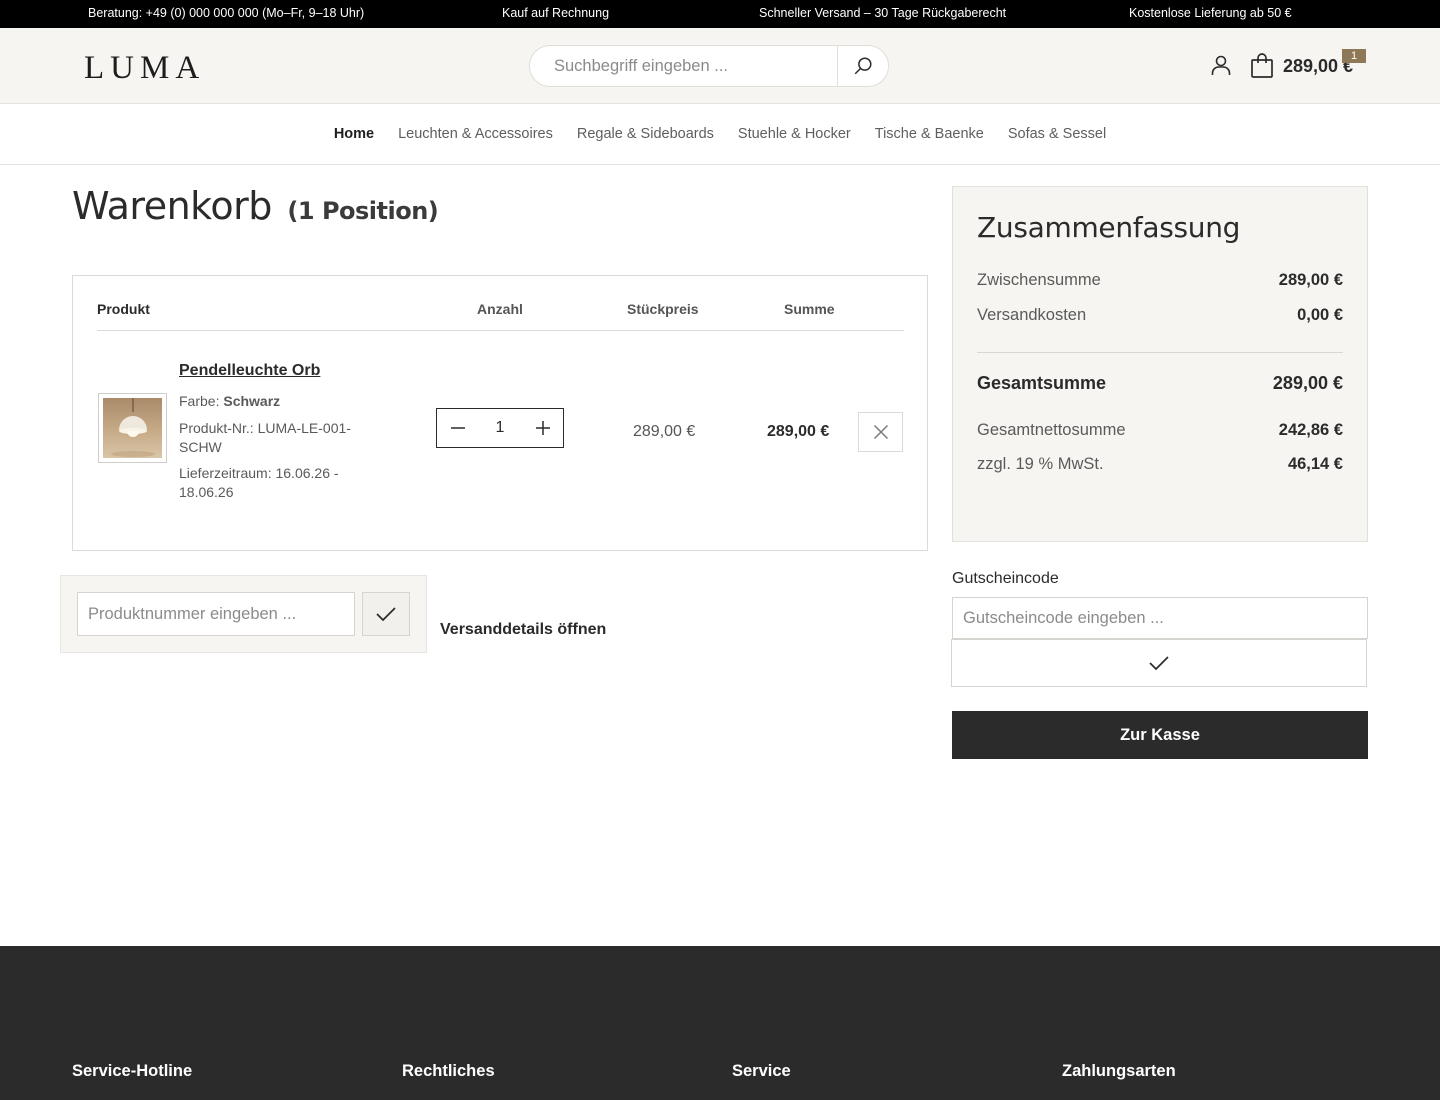  Describe the element at coordinates (645, 134) in the screenshot. I see `nav-item-regale: Regale & Sideboards` at that location.